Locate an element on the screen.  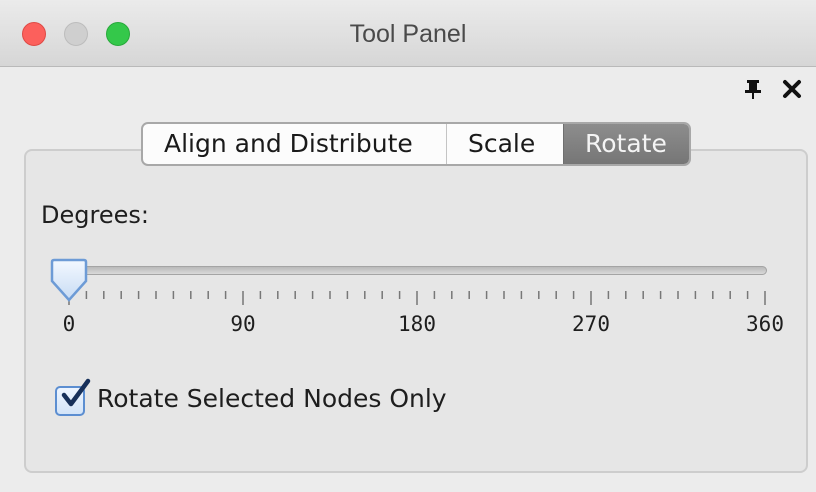
degrees-slider-thumb is located at coordinates (69, 280).